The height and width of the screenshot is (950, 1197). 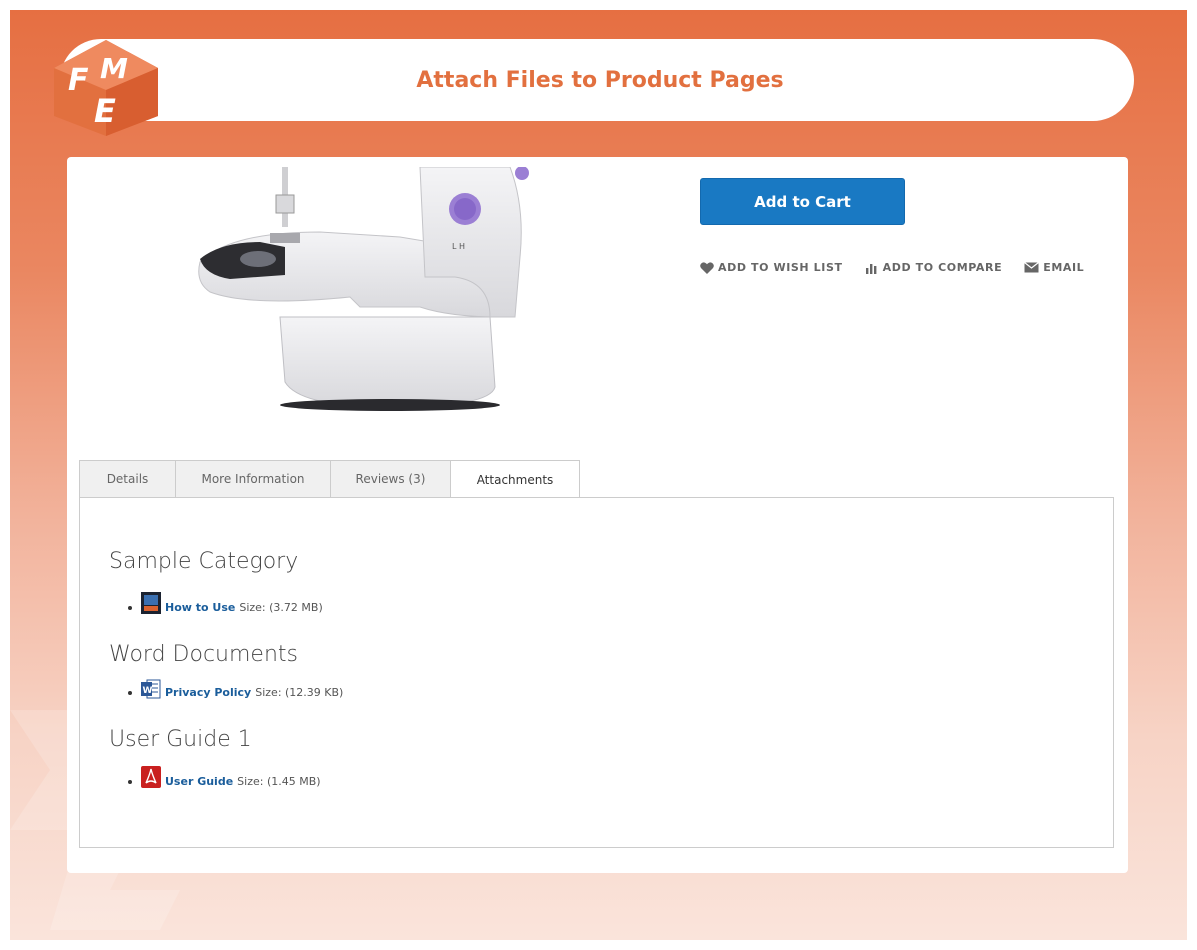 What do you see at coordinates (363, 289) in the screenshot?
I see `product-image: L H` at bounding box center [363, 289].